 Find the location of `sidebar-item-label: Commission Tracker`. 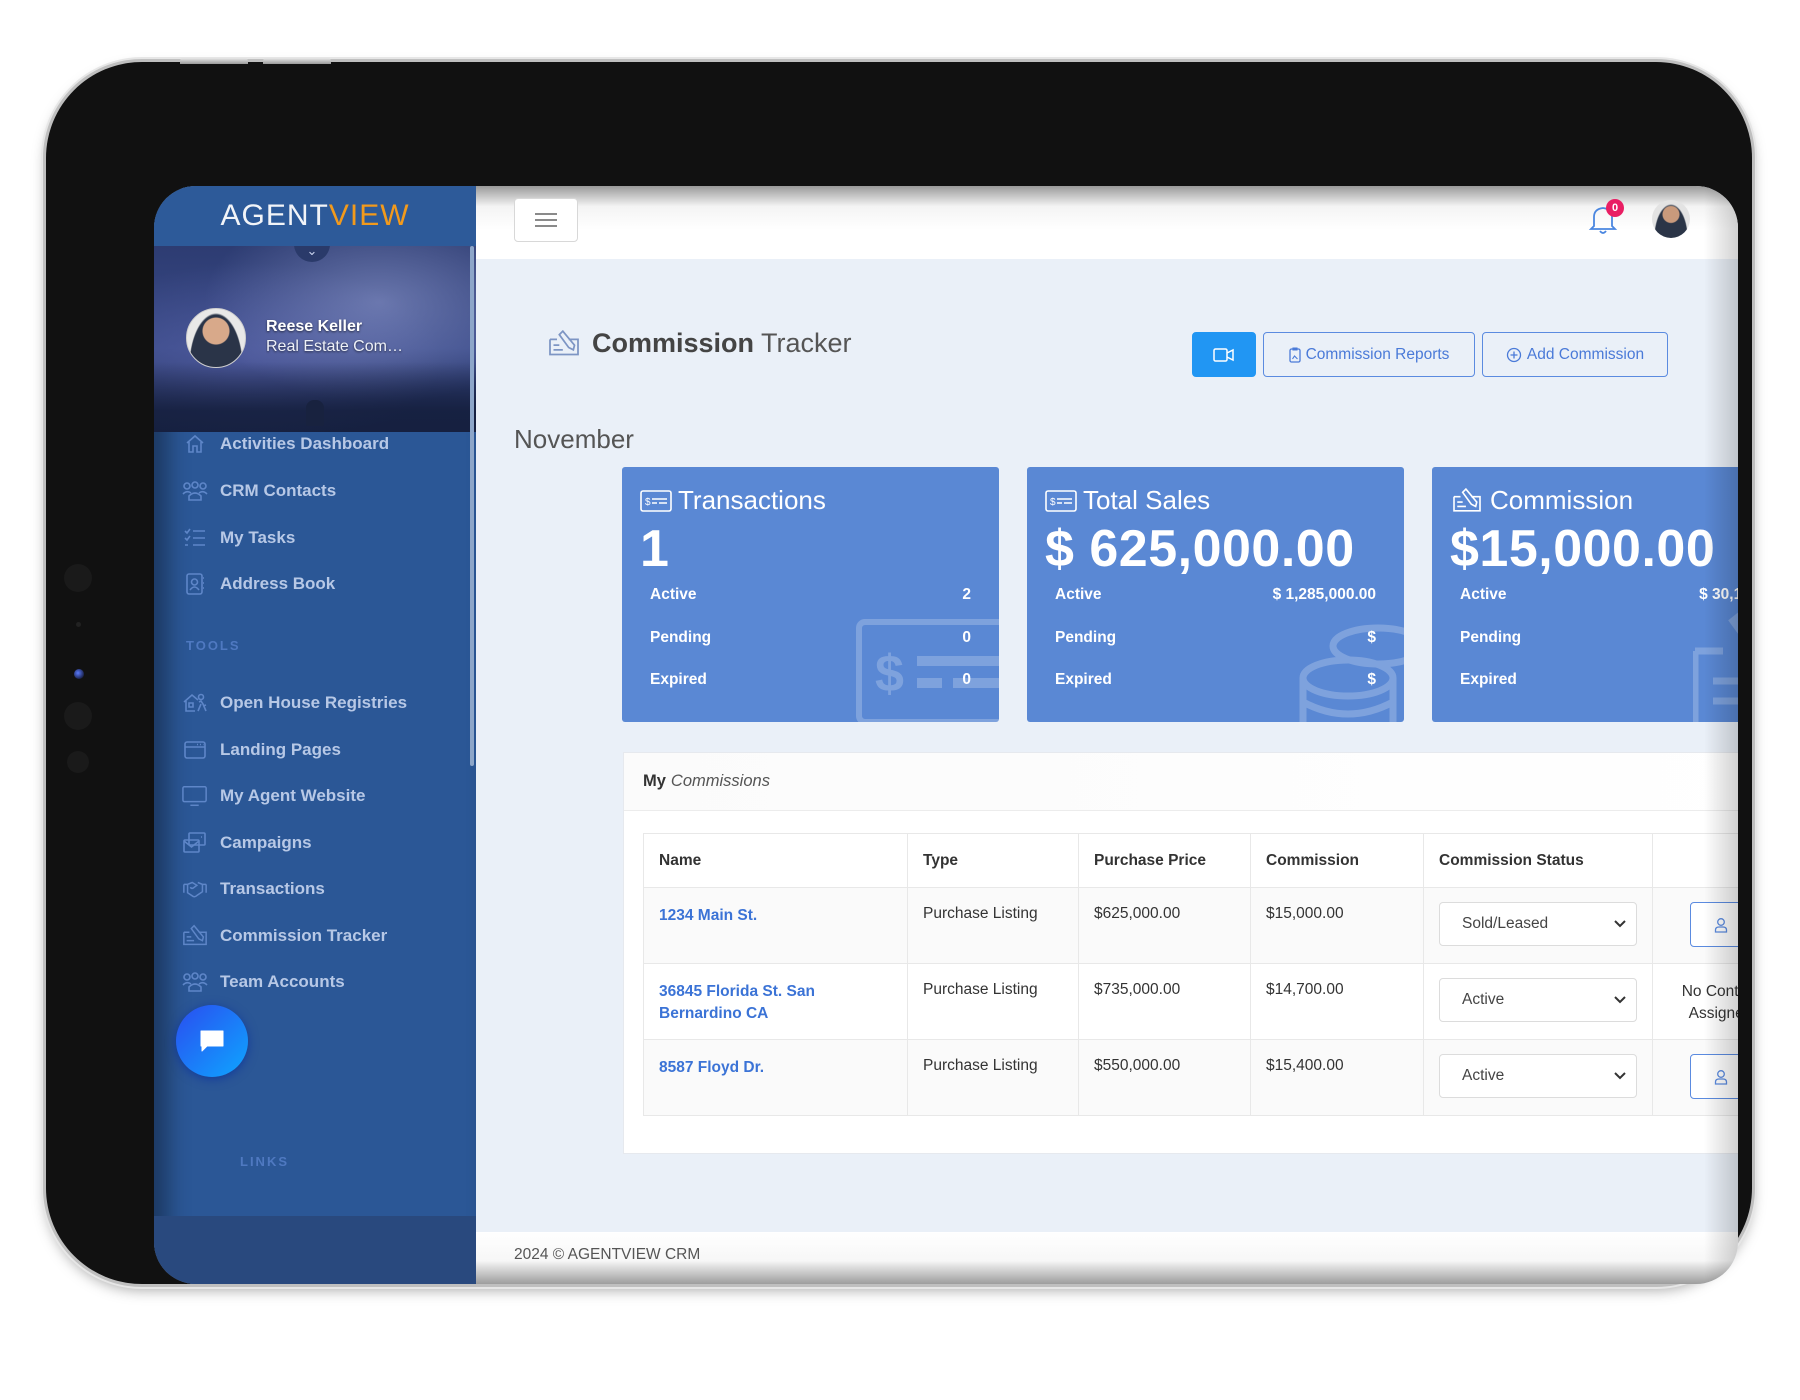

sidebar-item-label: Commission Tracker is located at coordinates (304, 935).